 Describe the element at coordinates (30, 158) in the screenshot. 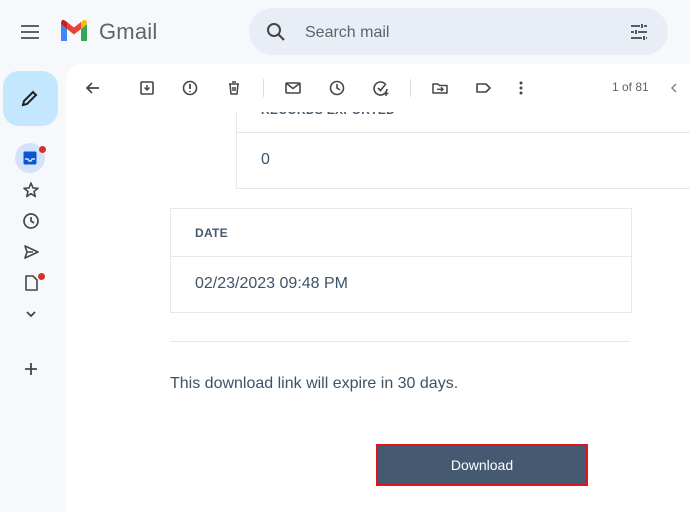

I see `inbox-icon` at that location.